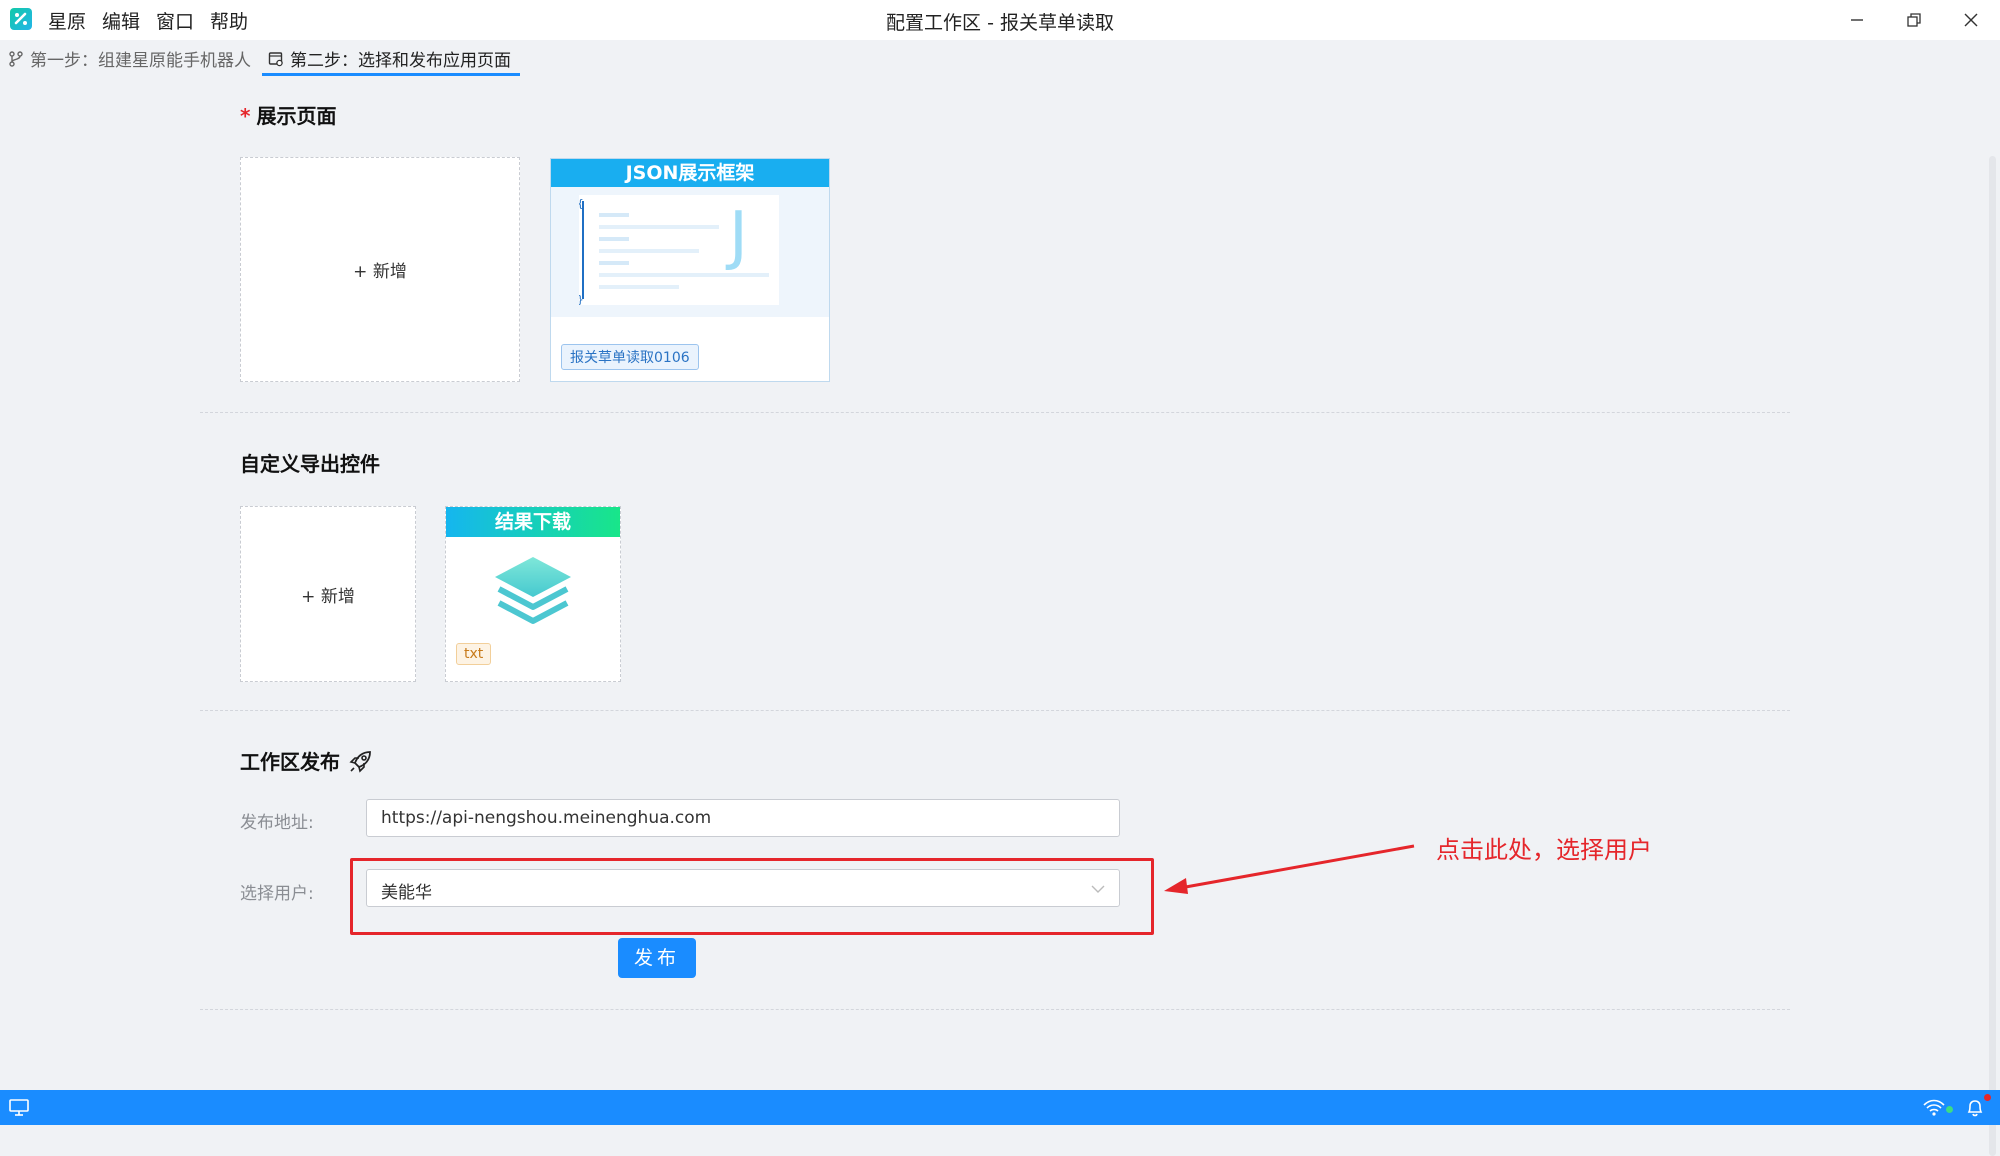 This screenshot has width=2000, height=1156. What do you see at coordinates (275, 58) in the screenshot?
I see `page-settings-icon` at bounding box center [275, 58].